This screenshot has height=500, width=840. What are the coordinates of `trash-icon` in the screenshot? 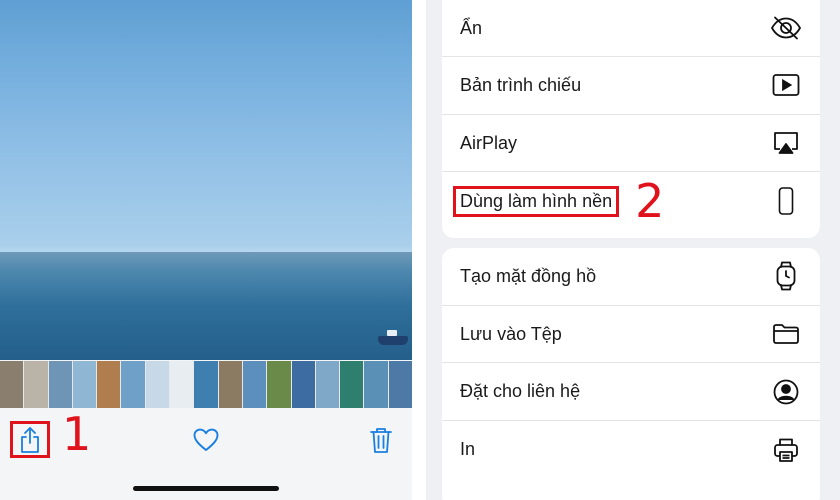 It's located at (381, 440).